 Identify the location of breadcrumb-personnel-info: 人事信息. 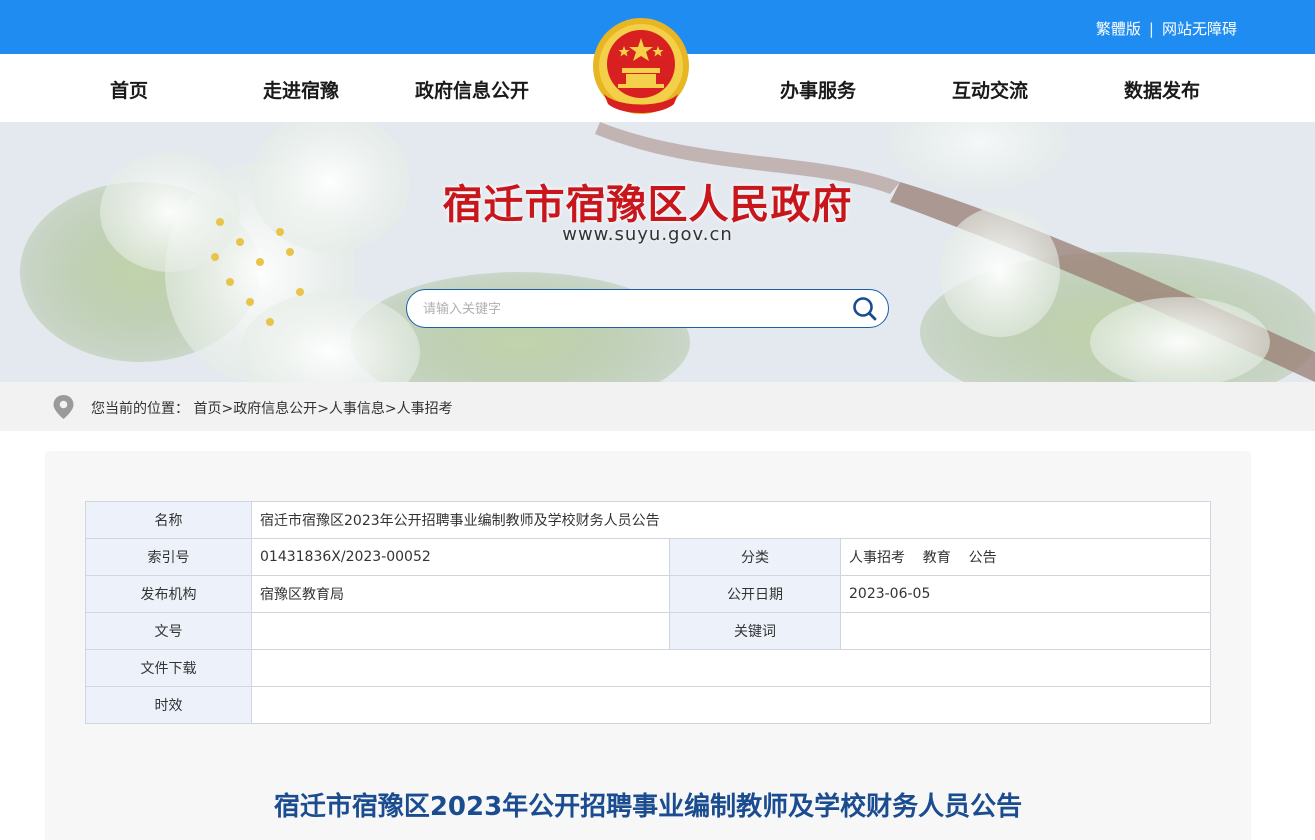
(357, 409).